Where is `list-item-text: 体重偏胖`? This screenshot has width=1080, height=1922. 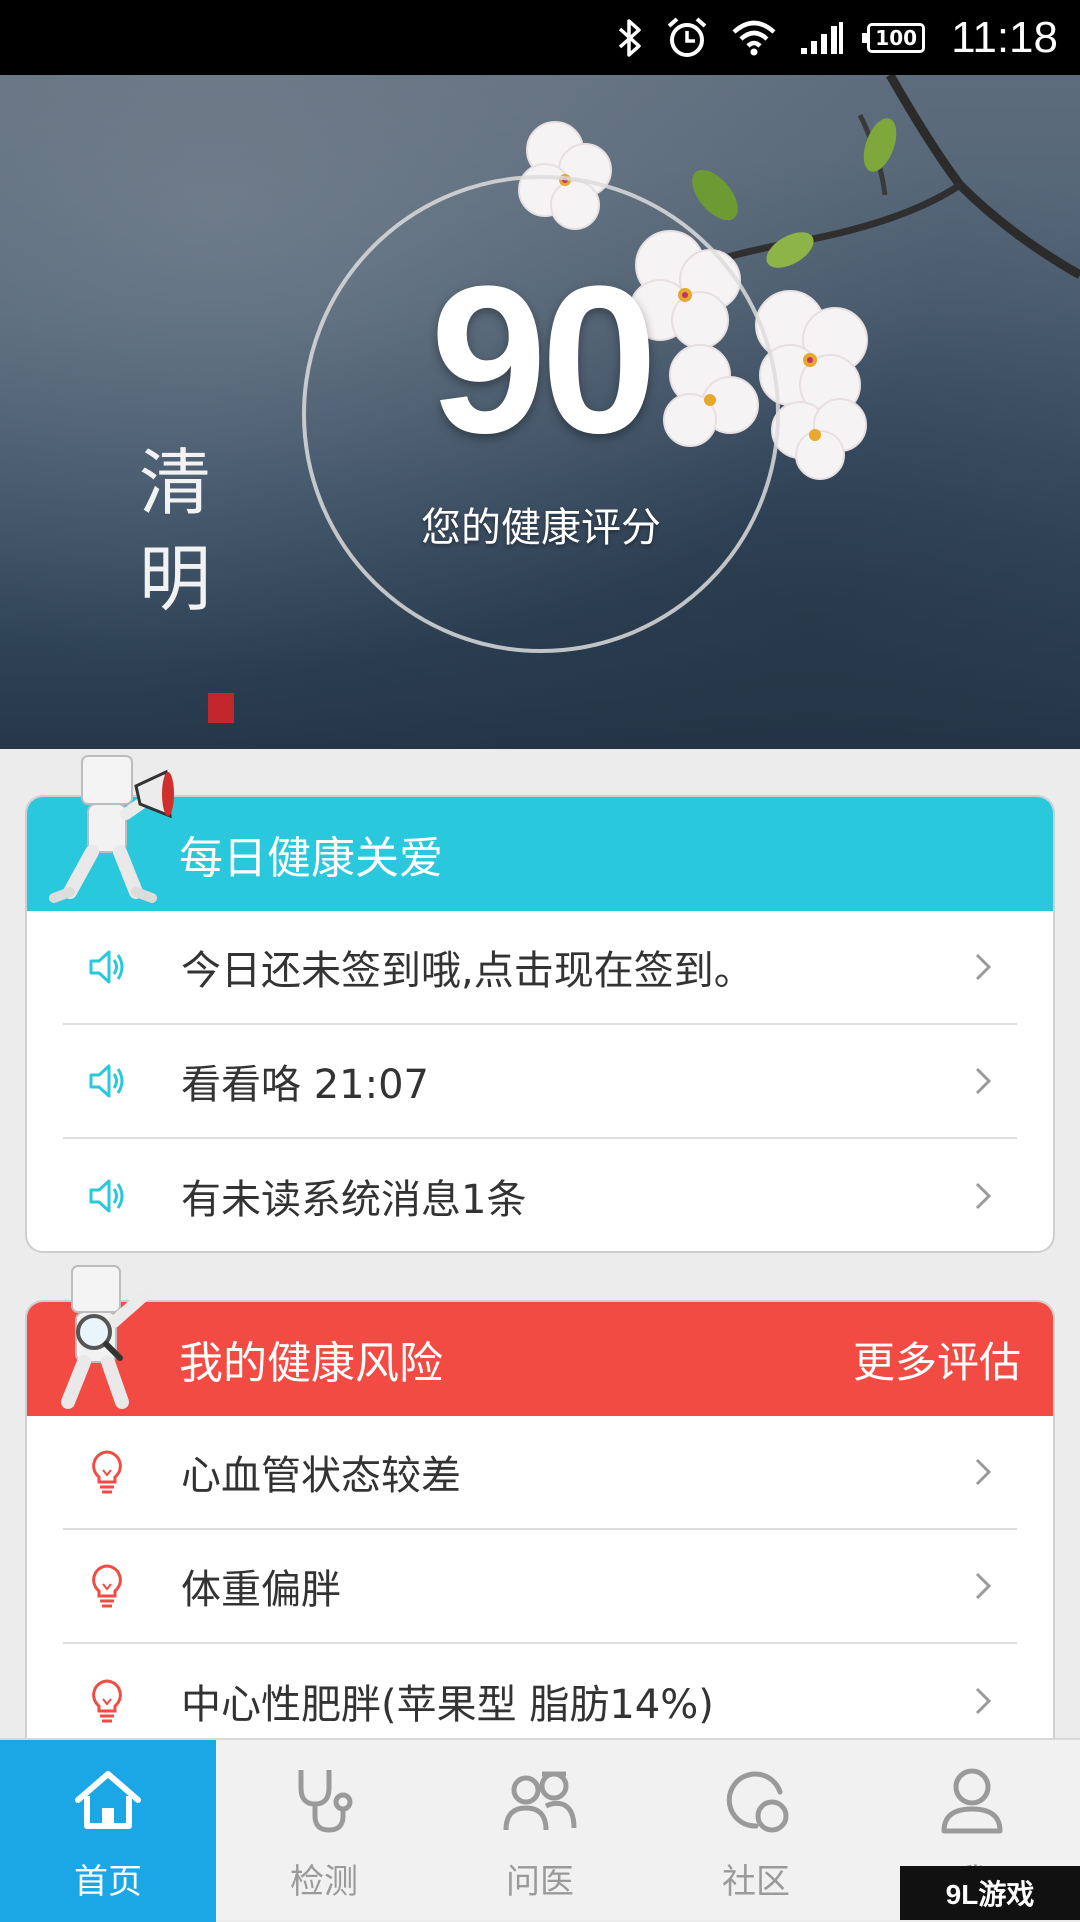 list-item-text: 体重偏胖 is located at coordinates (572, 1586).